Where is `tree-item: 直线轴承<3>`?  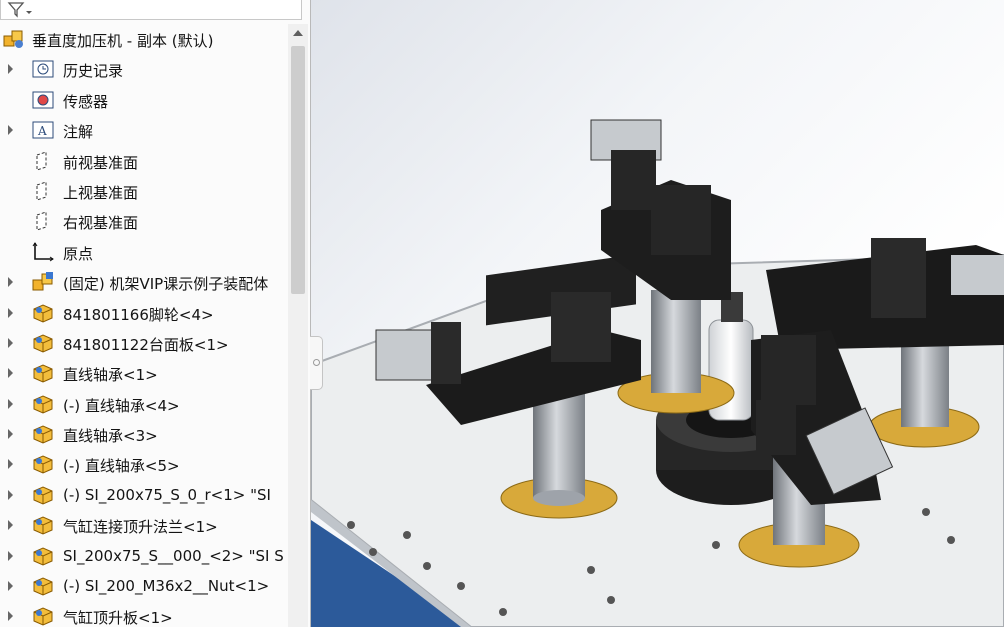 tree-item: 直线轴承<3> is located at coordinates (144, 434).